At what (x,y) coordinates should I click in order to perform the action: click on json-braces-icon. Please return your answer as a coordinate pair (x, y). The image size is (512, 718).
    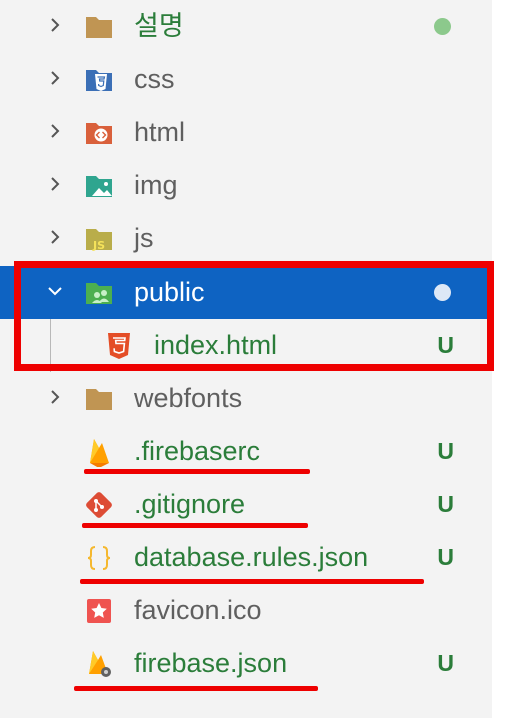
    Looking at the image, I should click on (99, 558).